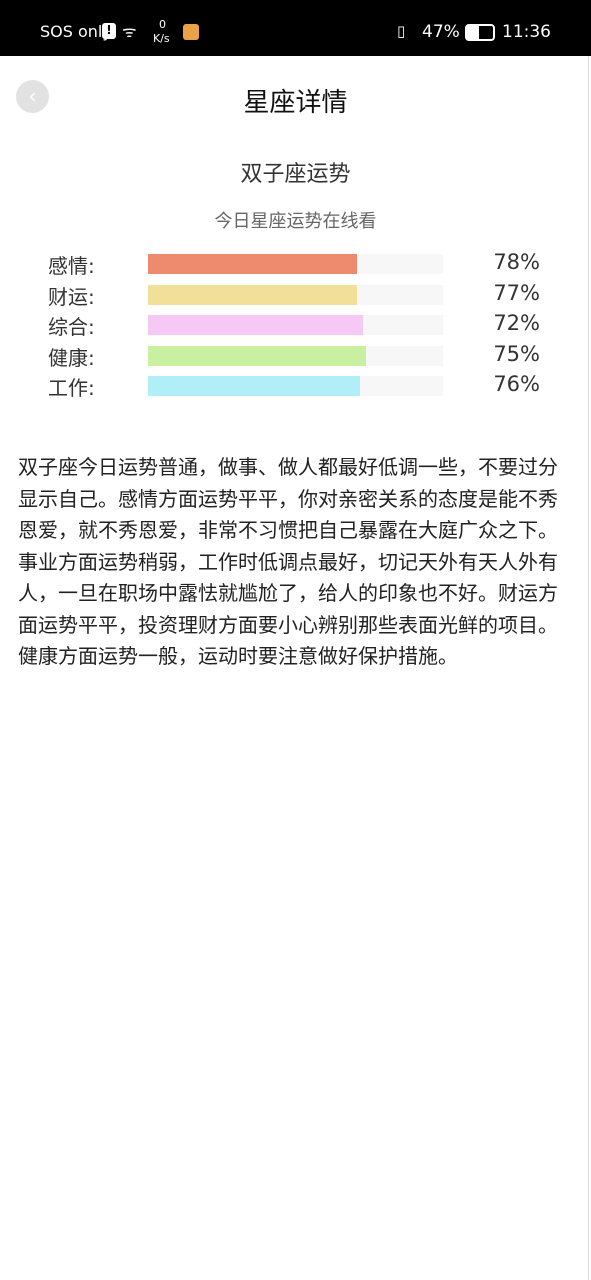  What do you see at coordinates (516, 353) in the screenshot?
I see `bar-percent: 75%` at bounding box center [516, 353].